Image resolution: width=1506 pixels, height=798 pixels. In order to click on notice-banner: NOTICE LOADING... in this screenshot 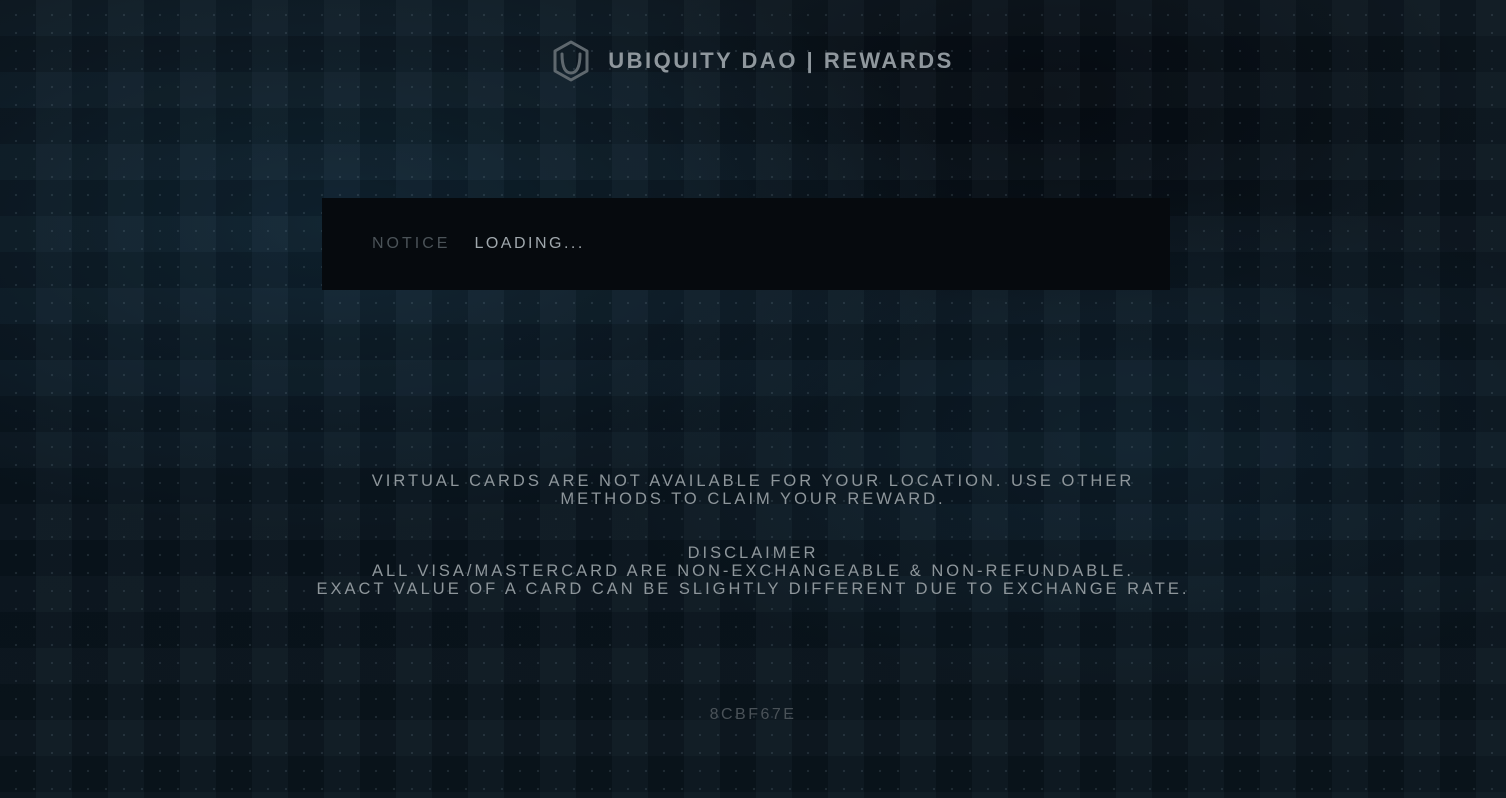, I will do `click(746, 244)`.